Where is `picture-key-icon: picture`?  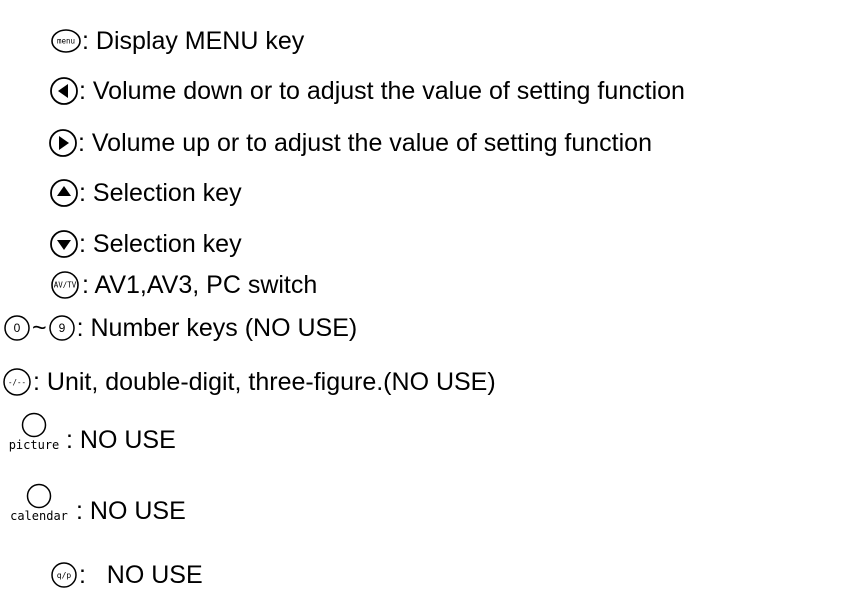
picture-key-icon: picture is located at coordinates (34, 432).